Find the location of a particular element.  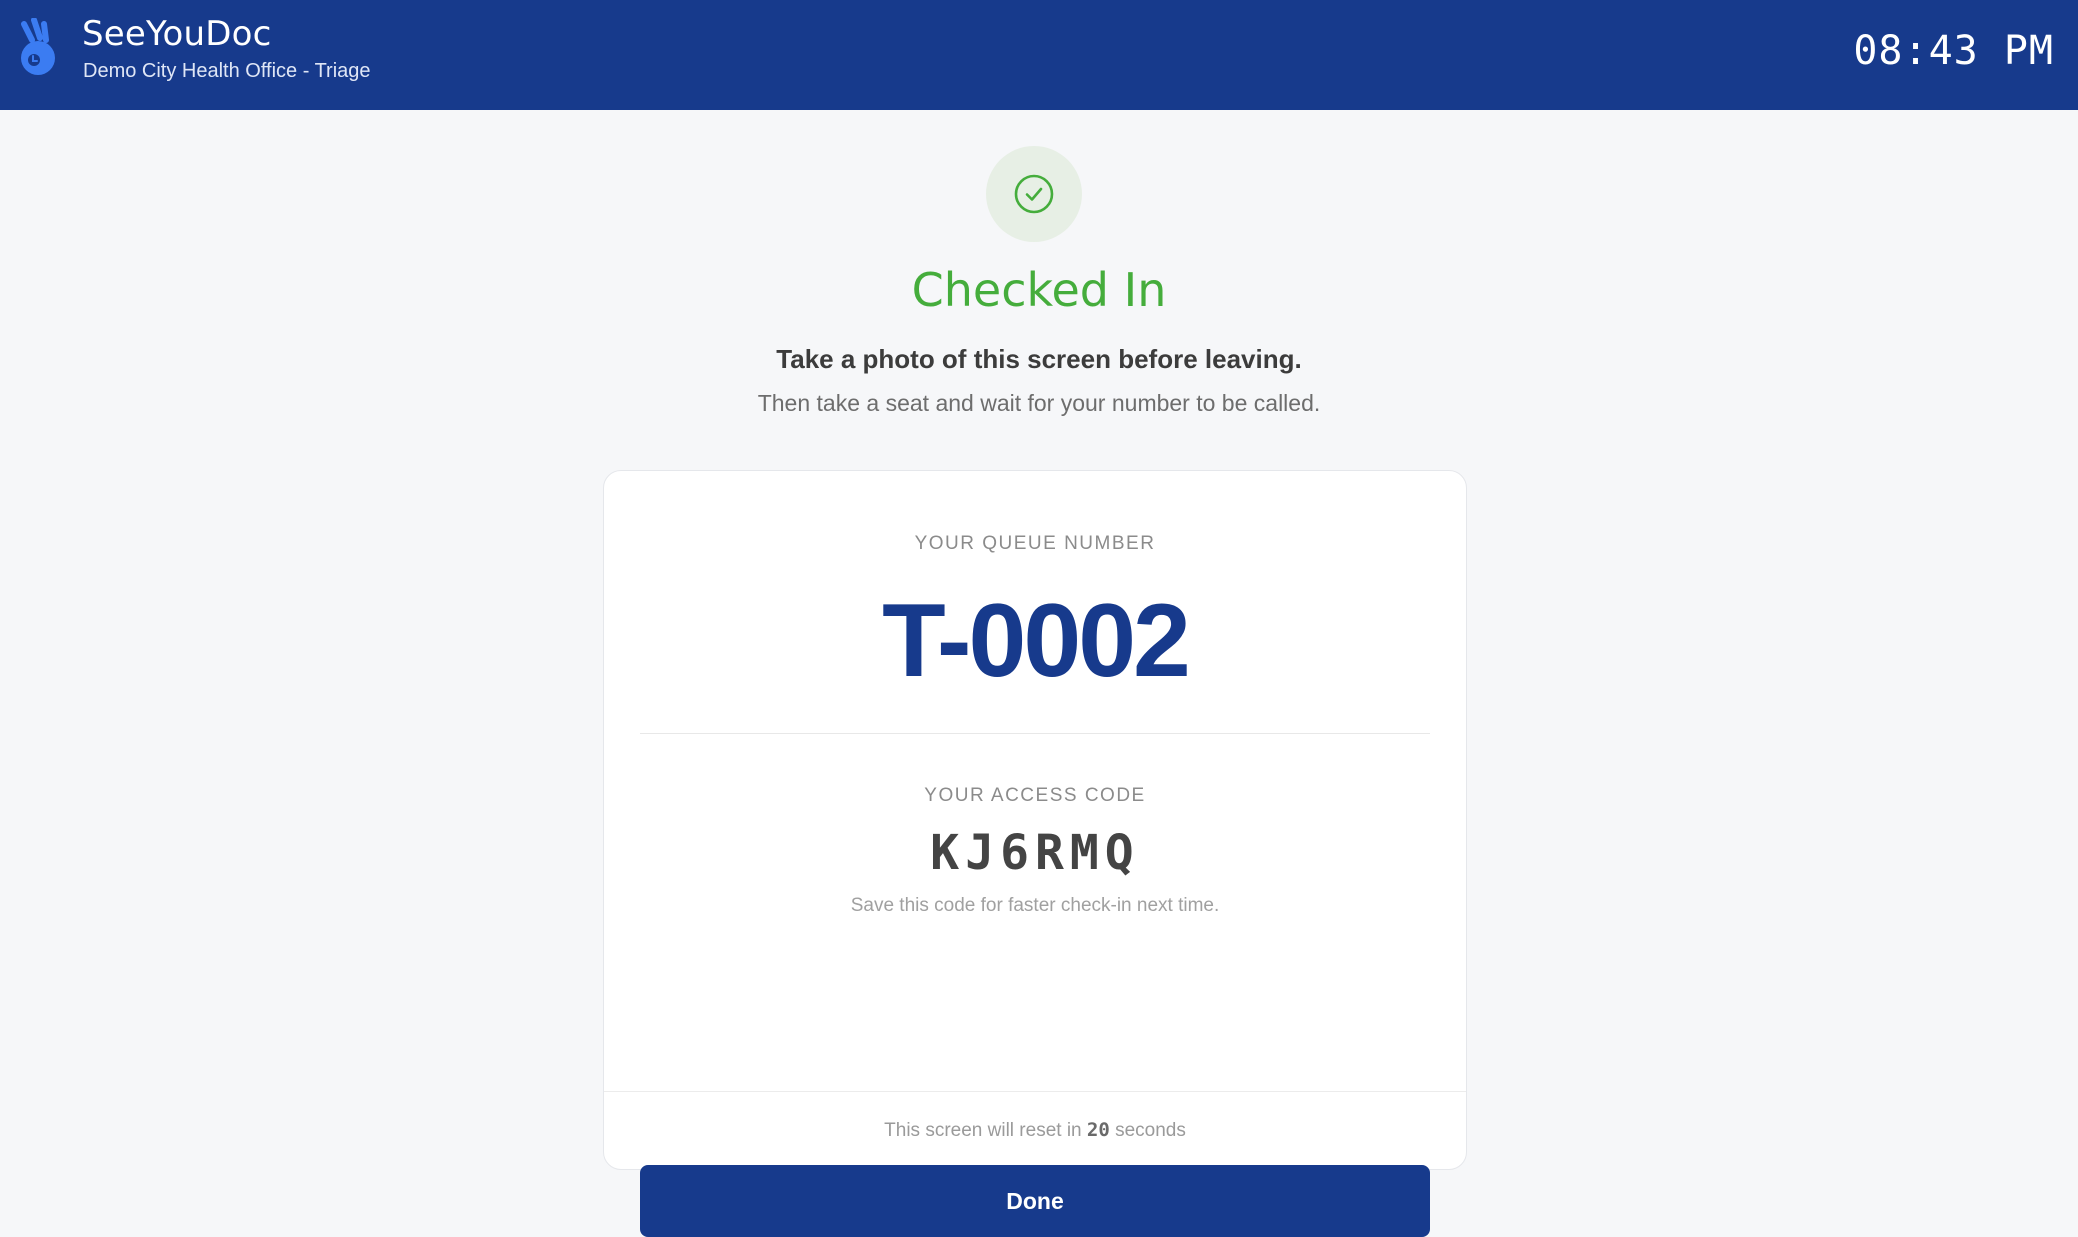

status-title: Checked In is located at coordinates (1039, 290).